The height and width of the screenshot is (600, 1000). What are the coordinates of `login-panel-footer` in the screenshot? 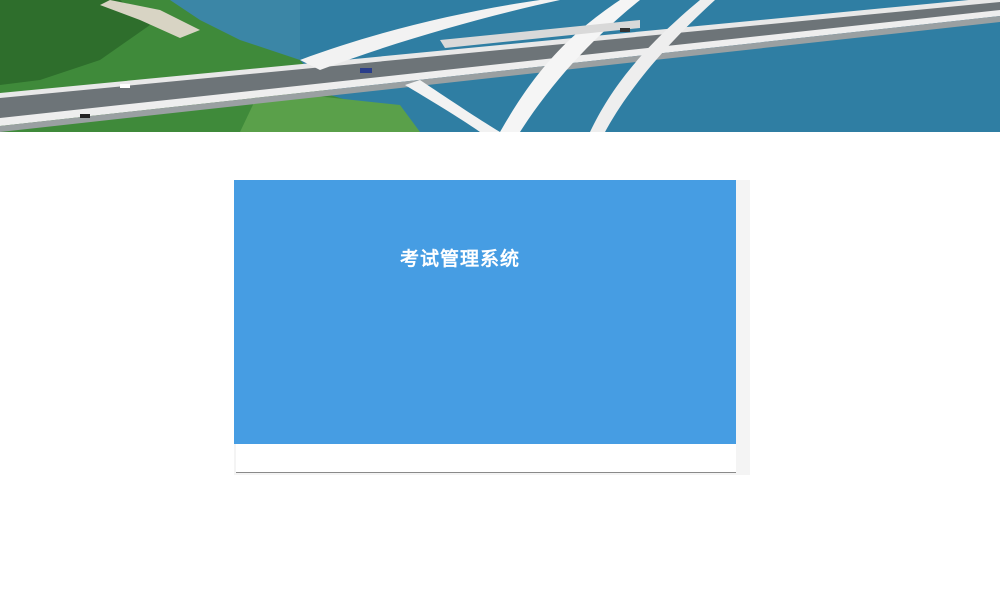 It's located at (486, 458).